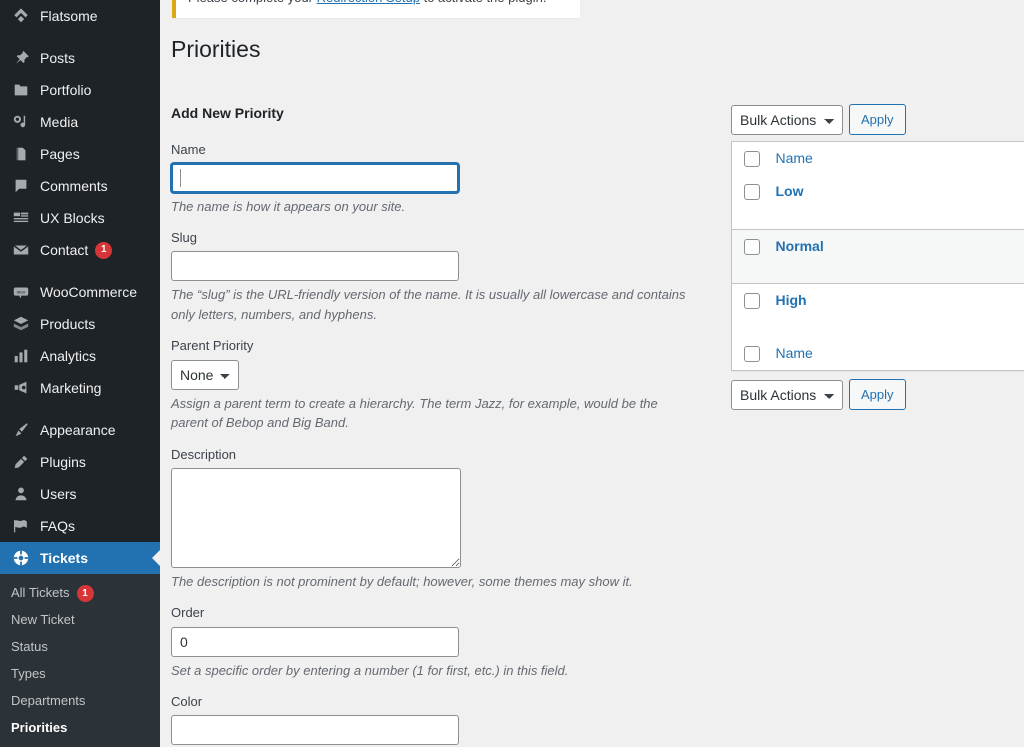 The image size is (1024, 747). I want to click on parent-priority-select: None, so click(205, 374).